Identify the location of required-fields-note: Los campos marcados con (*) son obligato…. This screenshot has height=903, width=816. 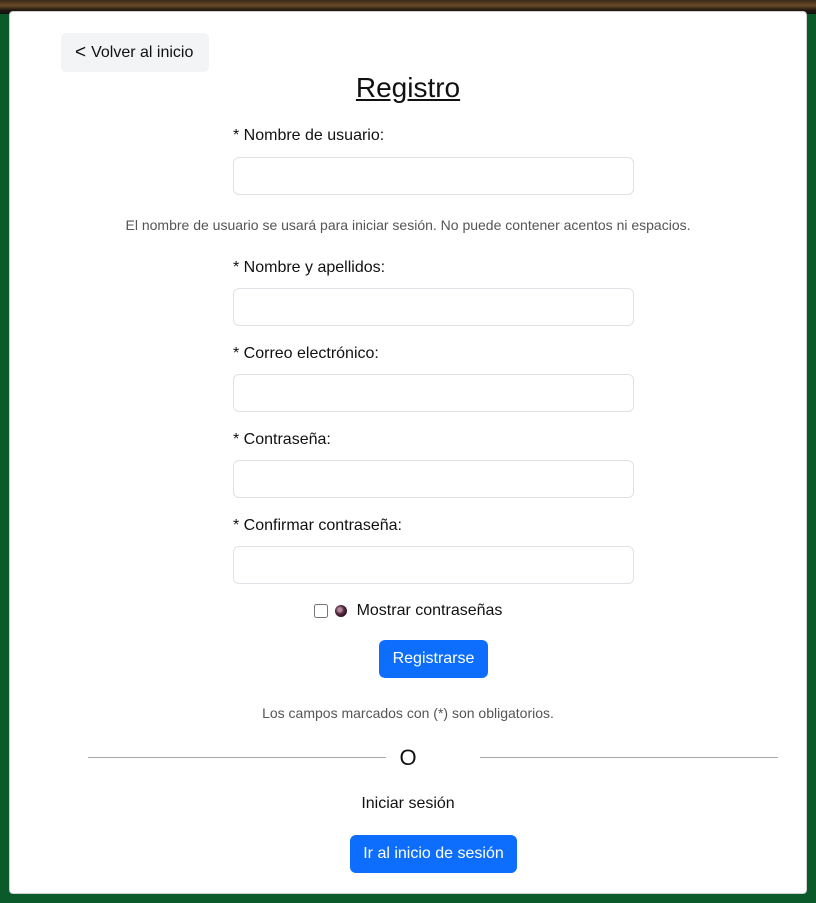
(408, 713).